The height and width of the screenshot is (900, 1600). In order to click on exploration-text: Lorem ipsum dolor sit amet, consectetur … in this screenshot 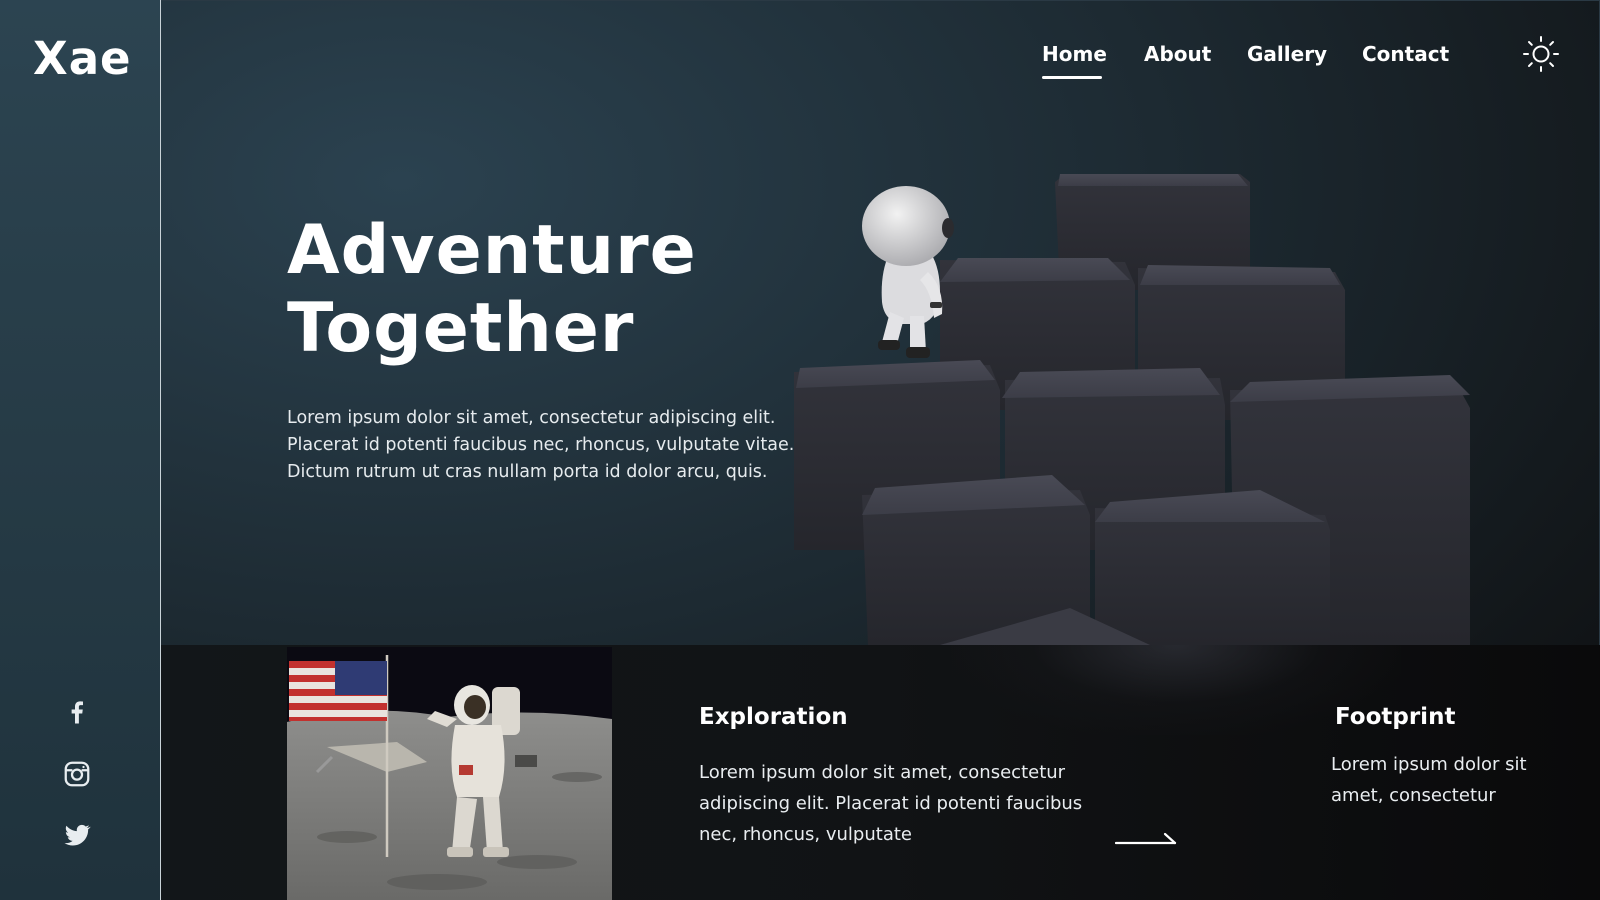, I will do `click(899, 803)`.